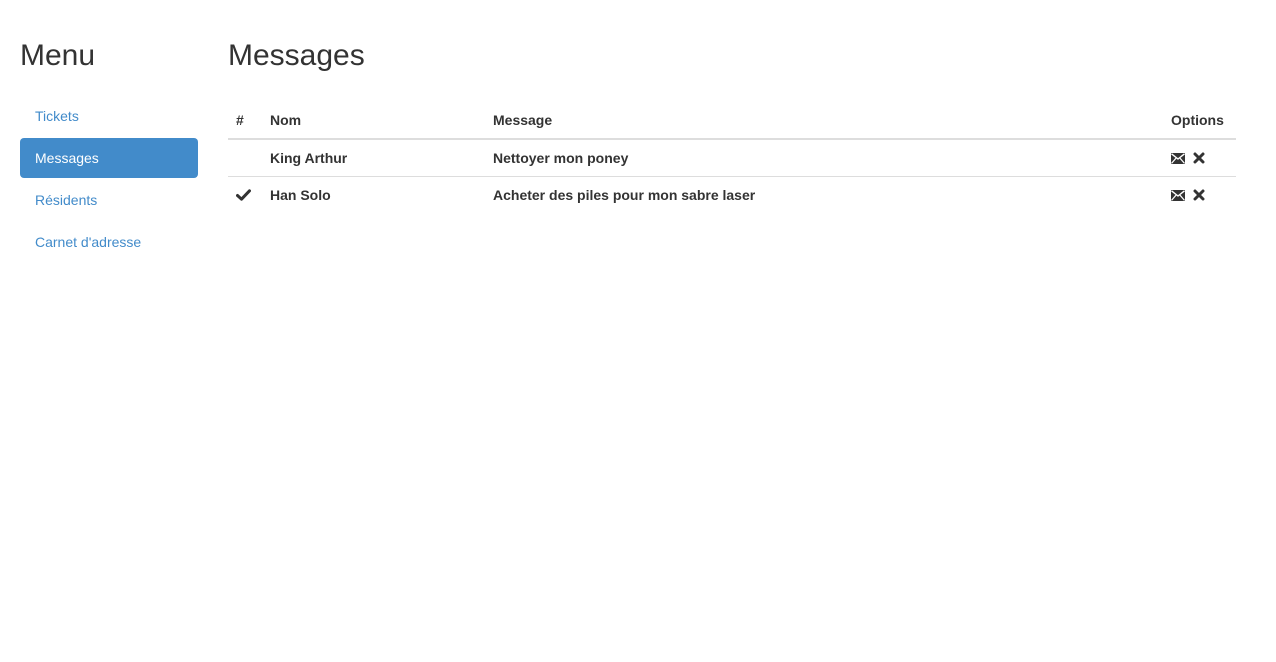 This screenshot has width=1276, height=662. I want to click on sidebar-item-residents: Résidents, so click(109, 200).